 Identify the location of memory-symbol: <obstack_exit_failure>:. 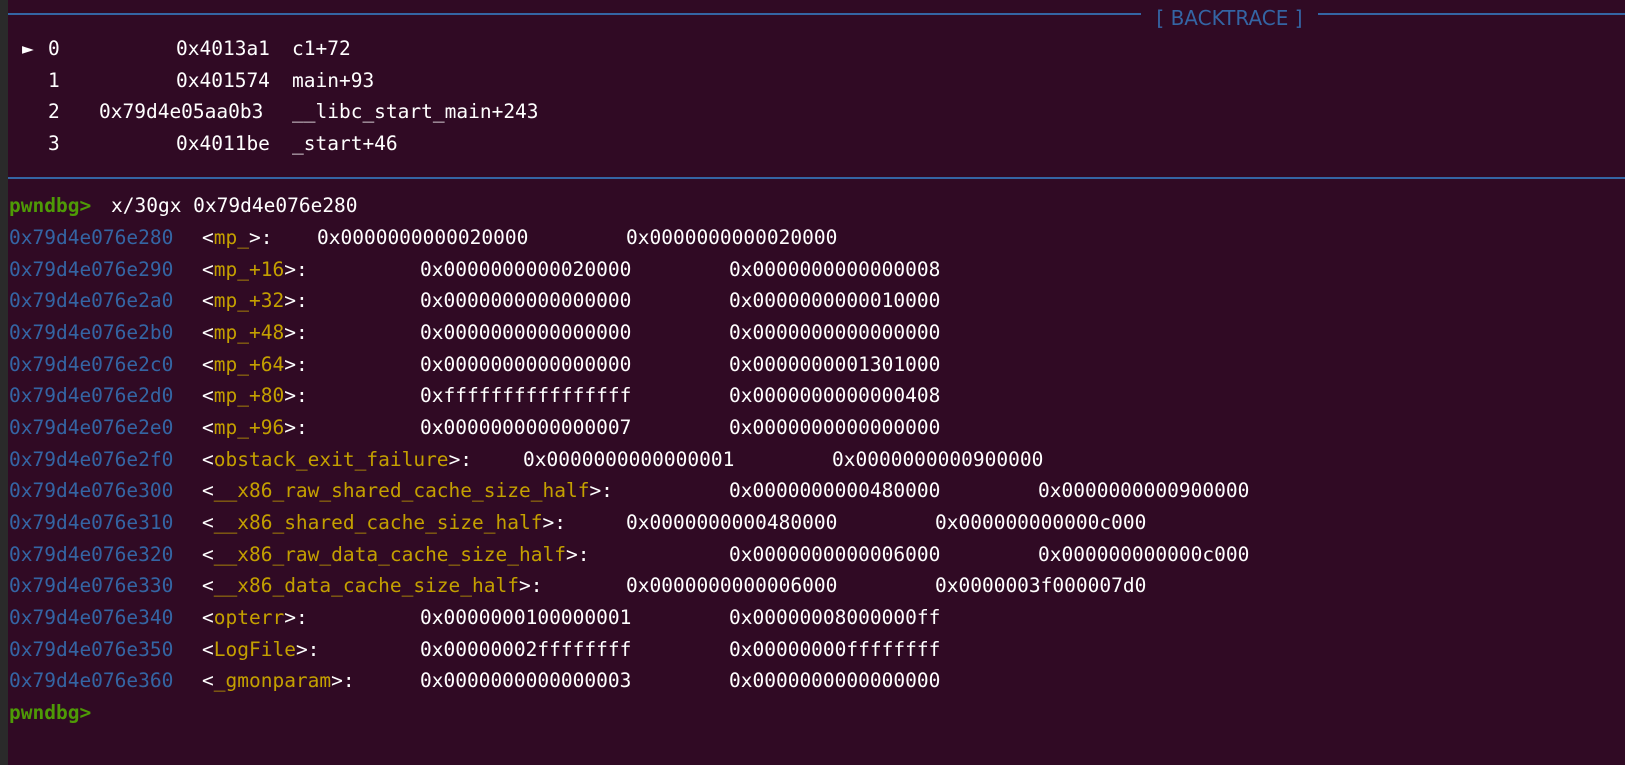
(337, 459).